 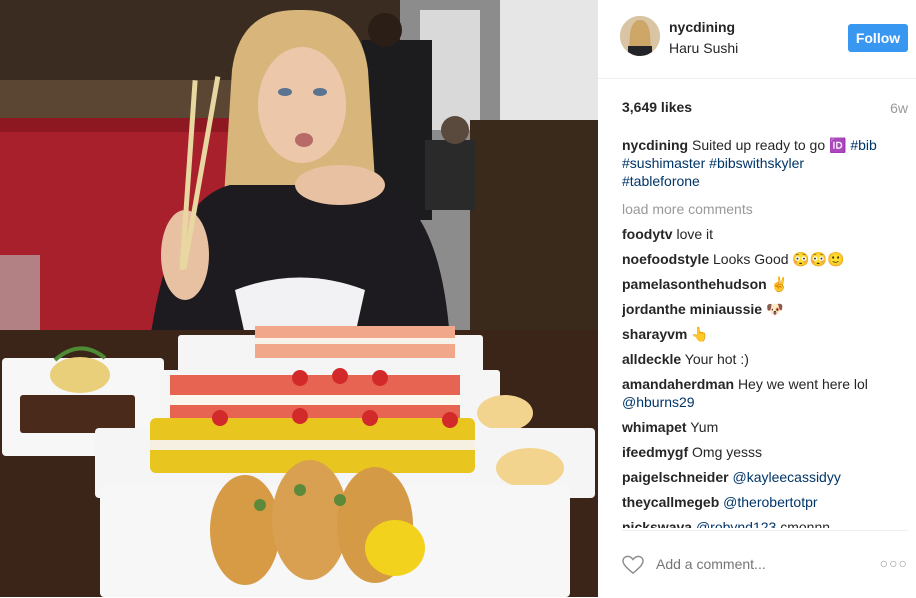 What do you see at coordinates (651, 359) in the screenshot?
I see `comment-username: alldeckle` at bounding box center [651, 359].